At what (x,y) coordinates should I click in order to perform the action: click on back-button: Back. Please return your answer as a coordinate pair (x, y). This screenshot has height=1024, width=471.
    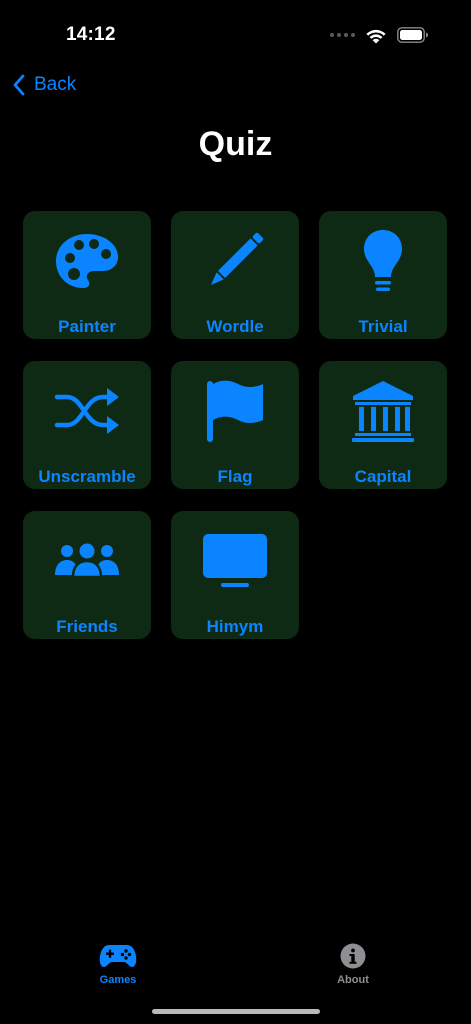
    Looking at the image, I should click on (44, 85).